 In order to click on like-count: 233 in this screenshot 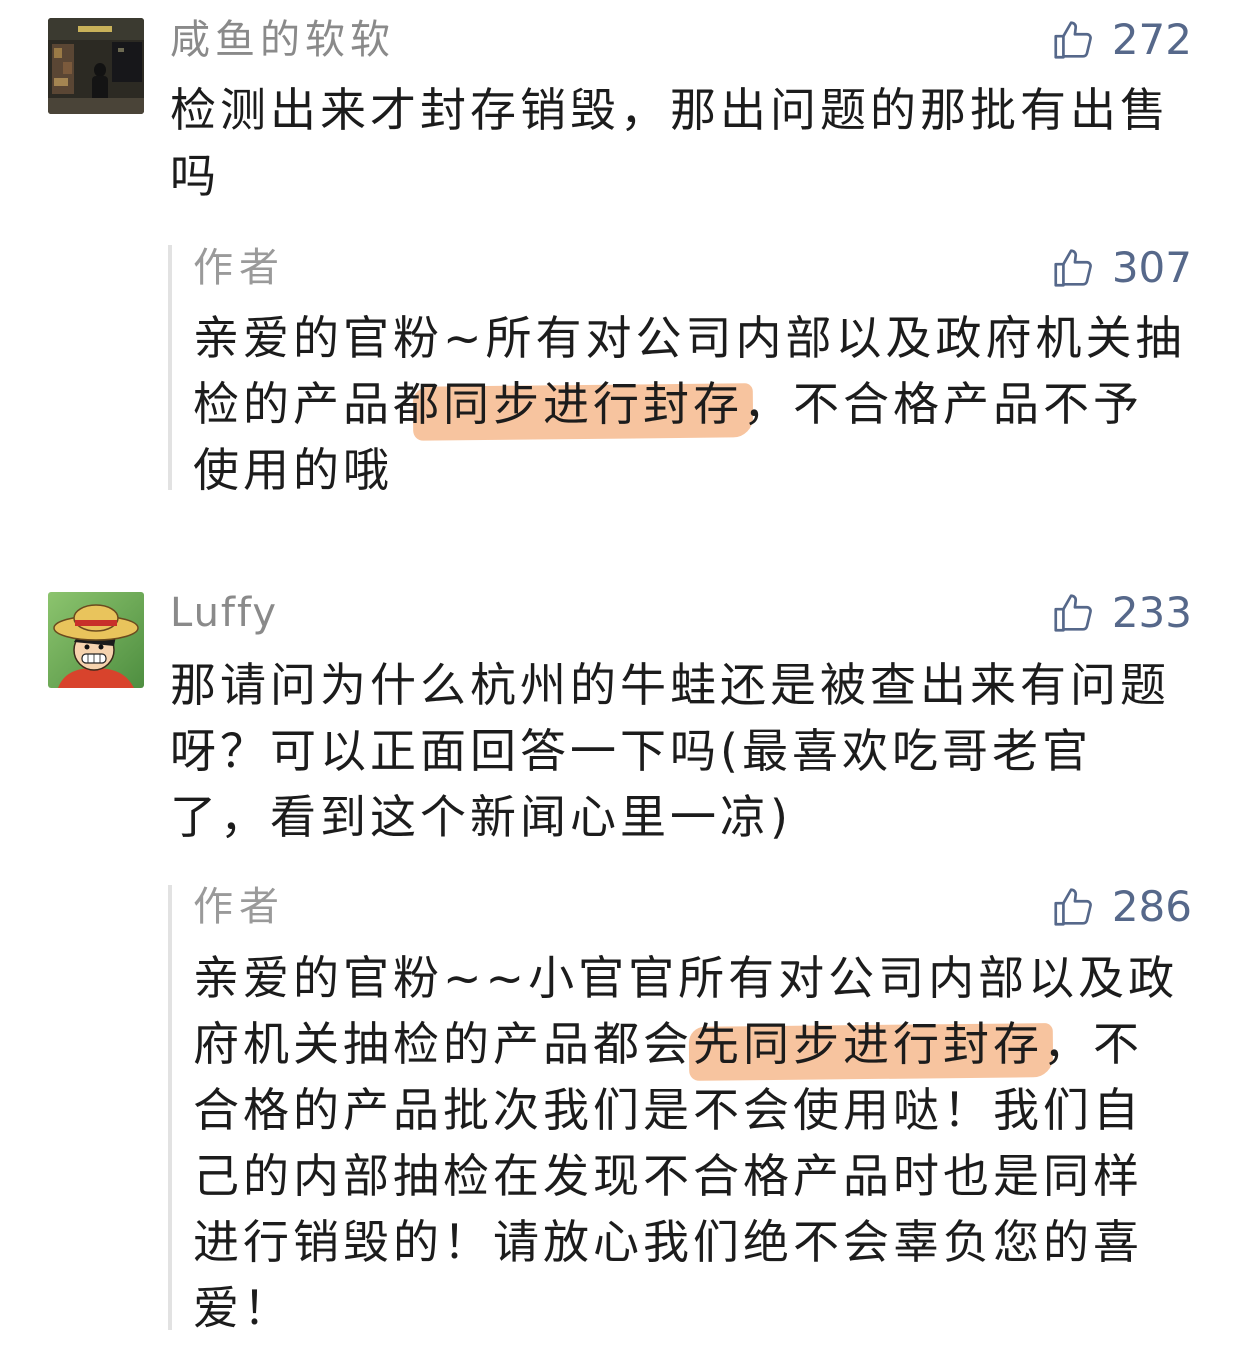, I will do `click(1151, 612)`.